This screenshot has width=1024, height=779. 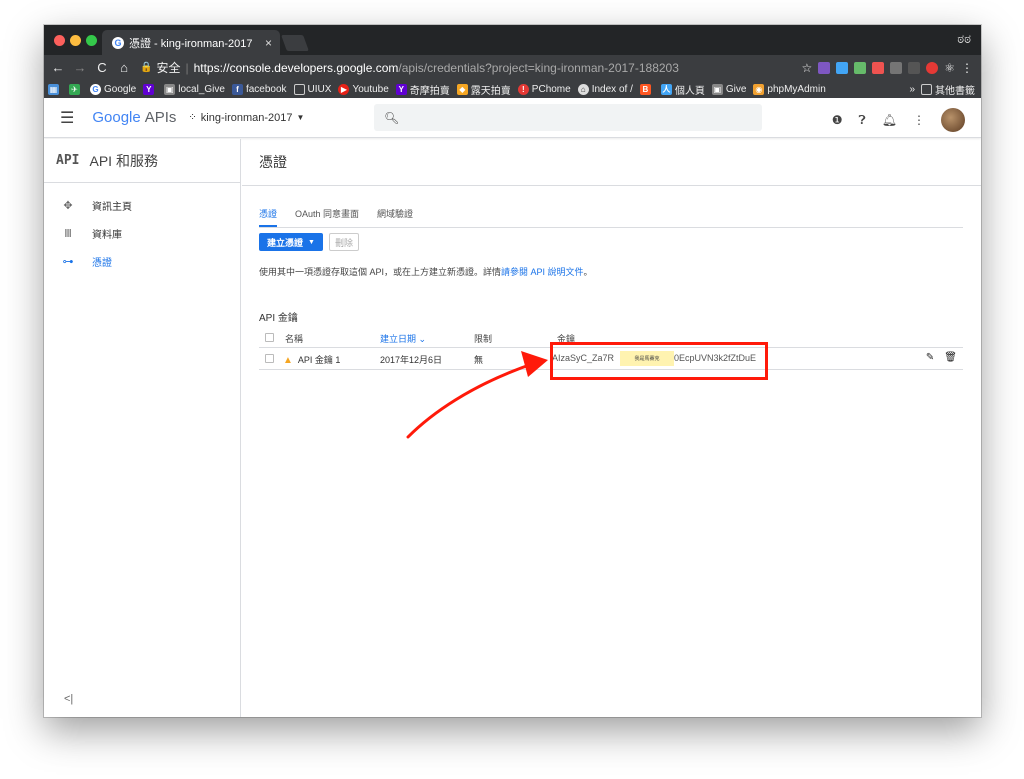 What do you see at coordinates (392, 117) in the screenshot?
I see `search-icon: 🔍︎` at bounding box center [392, 117].